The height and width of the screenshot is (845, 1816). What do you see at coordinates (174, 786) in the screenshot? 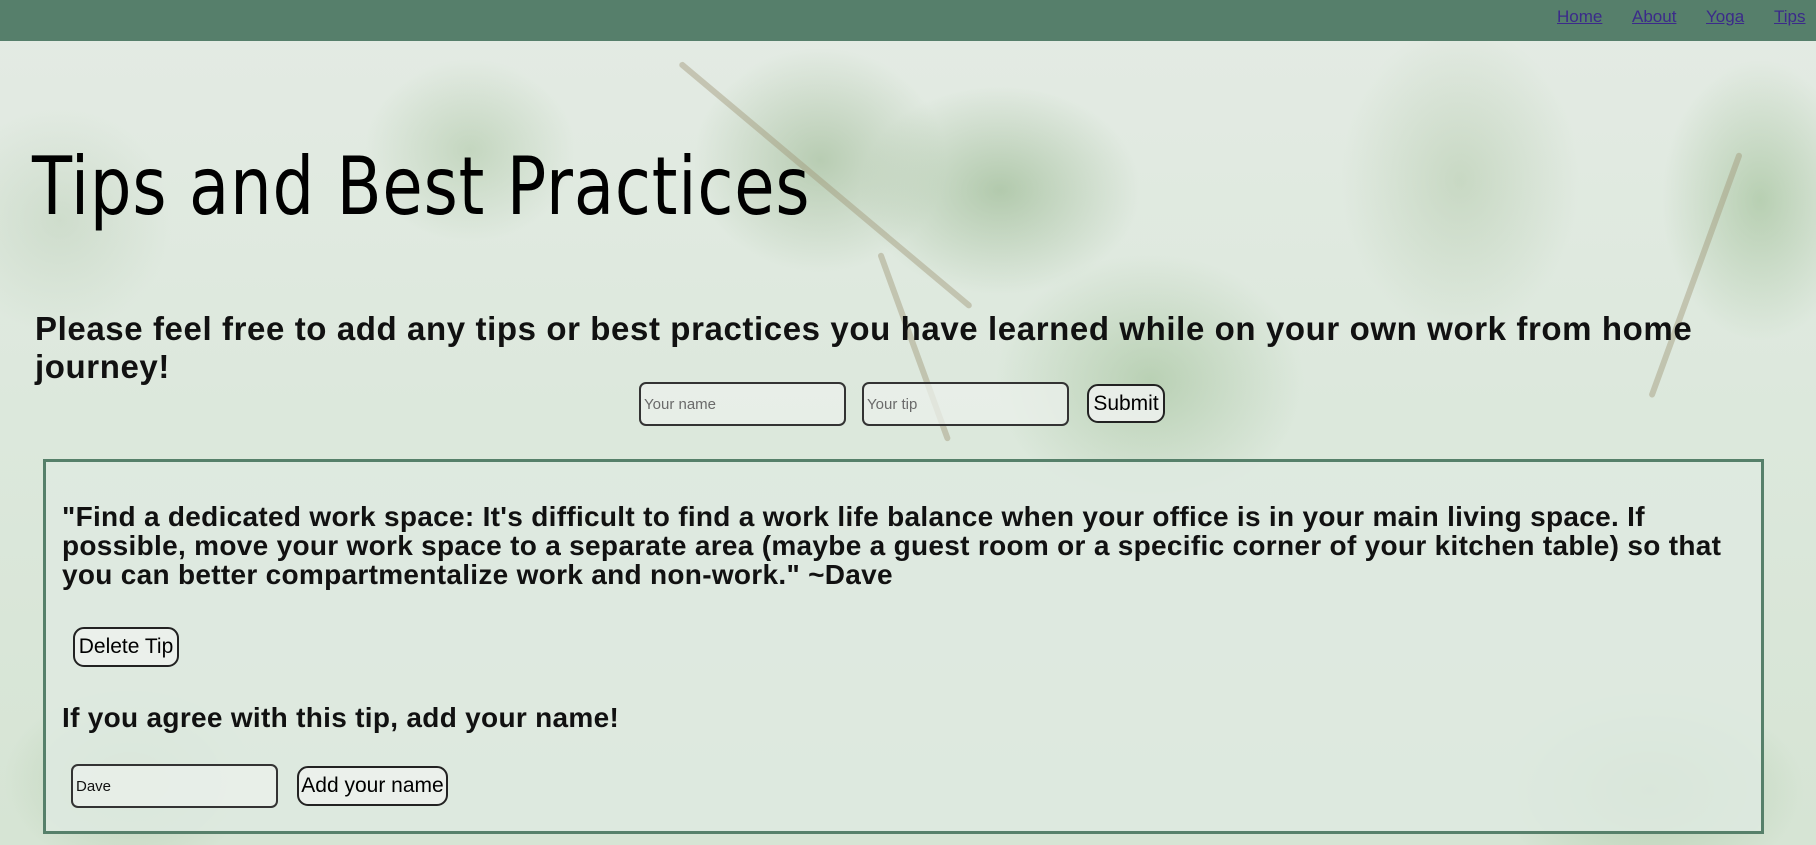
I see `agree-name-input` at bounding box center [174, 786].